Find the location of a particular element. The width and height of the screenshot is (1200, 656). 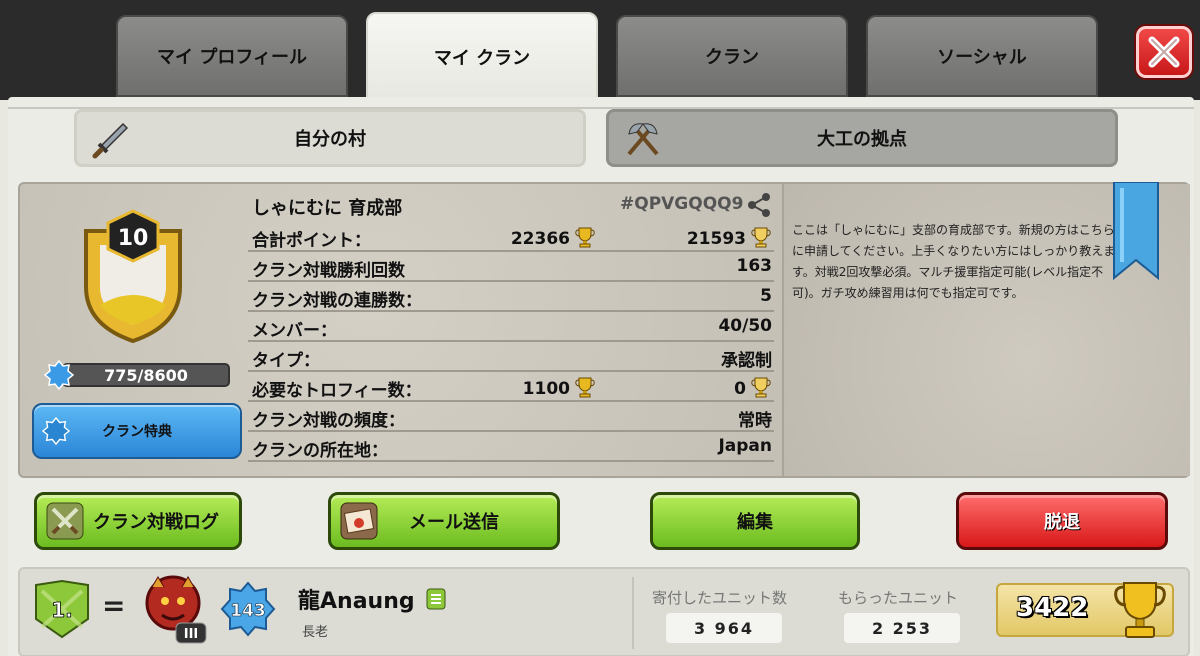

member-trophy-count: 3422 is located at coordinates (1052, 608).